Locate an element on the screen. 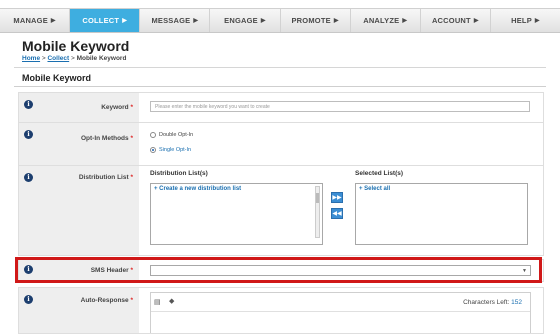 The width and height of the screenshot is (560, 334). radio-label: Double Opt-In is located at coordinates (176, 135).